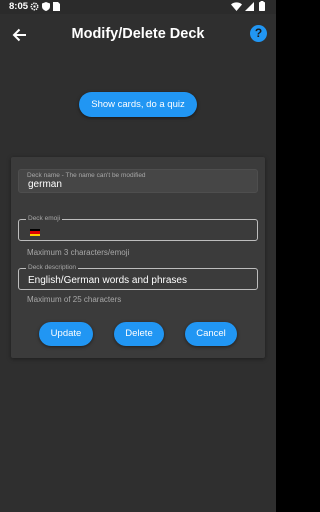 This screenshot has width=320, height=512. Describe the element at coordinates (139, 334) in the screenshot. I see `delete-button: Delete` at that location.